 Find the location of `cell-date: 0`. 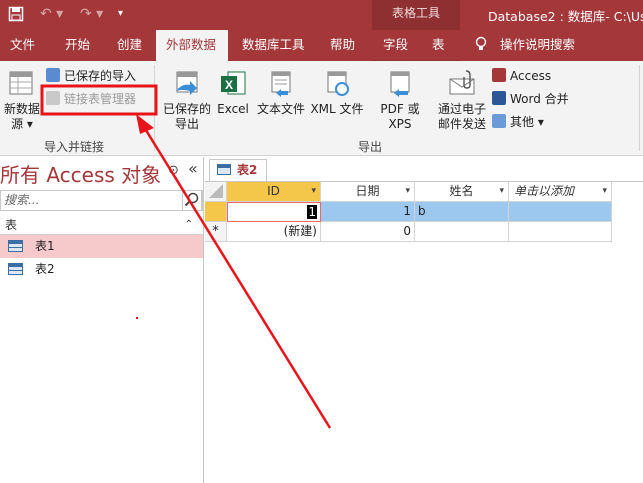

cell-date: 0 is located at coordinates (368, 232).